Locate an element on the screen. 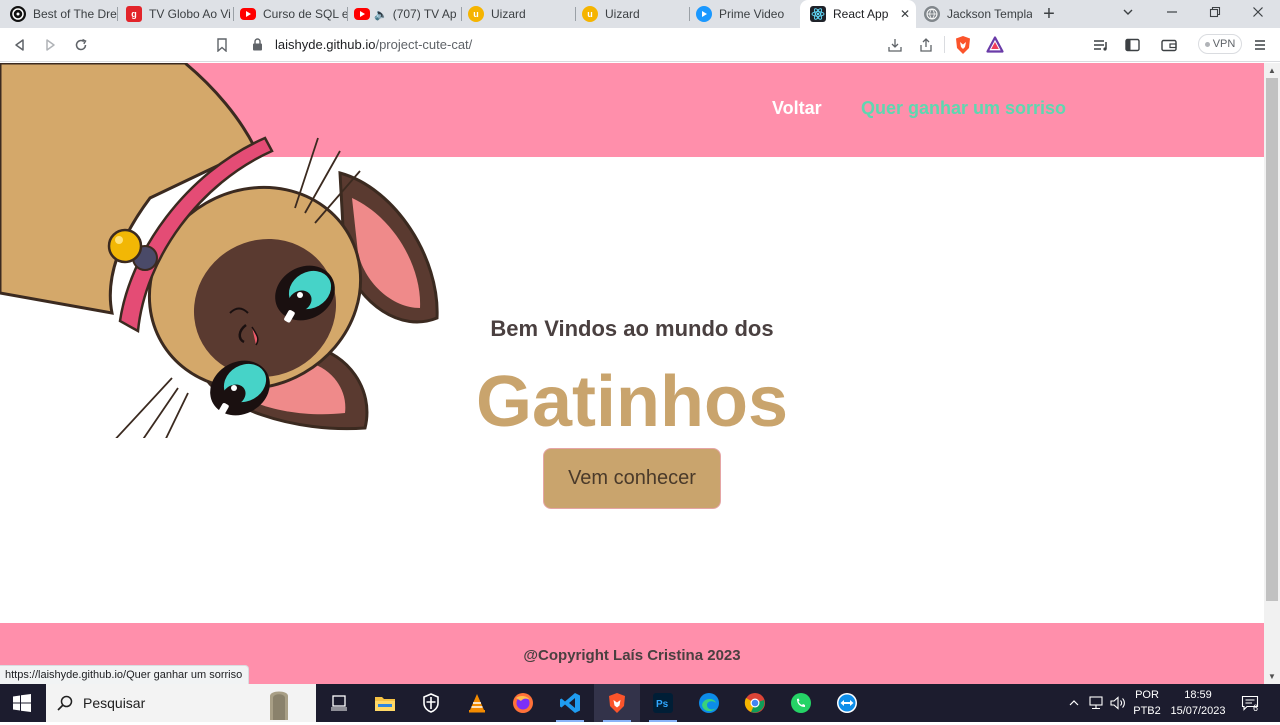 The height and width of the screenshot is (725, 1280). tab-tv-globo: g TV Globo Ao Vi is located at coordinates (175, 14).